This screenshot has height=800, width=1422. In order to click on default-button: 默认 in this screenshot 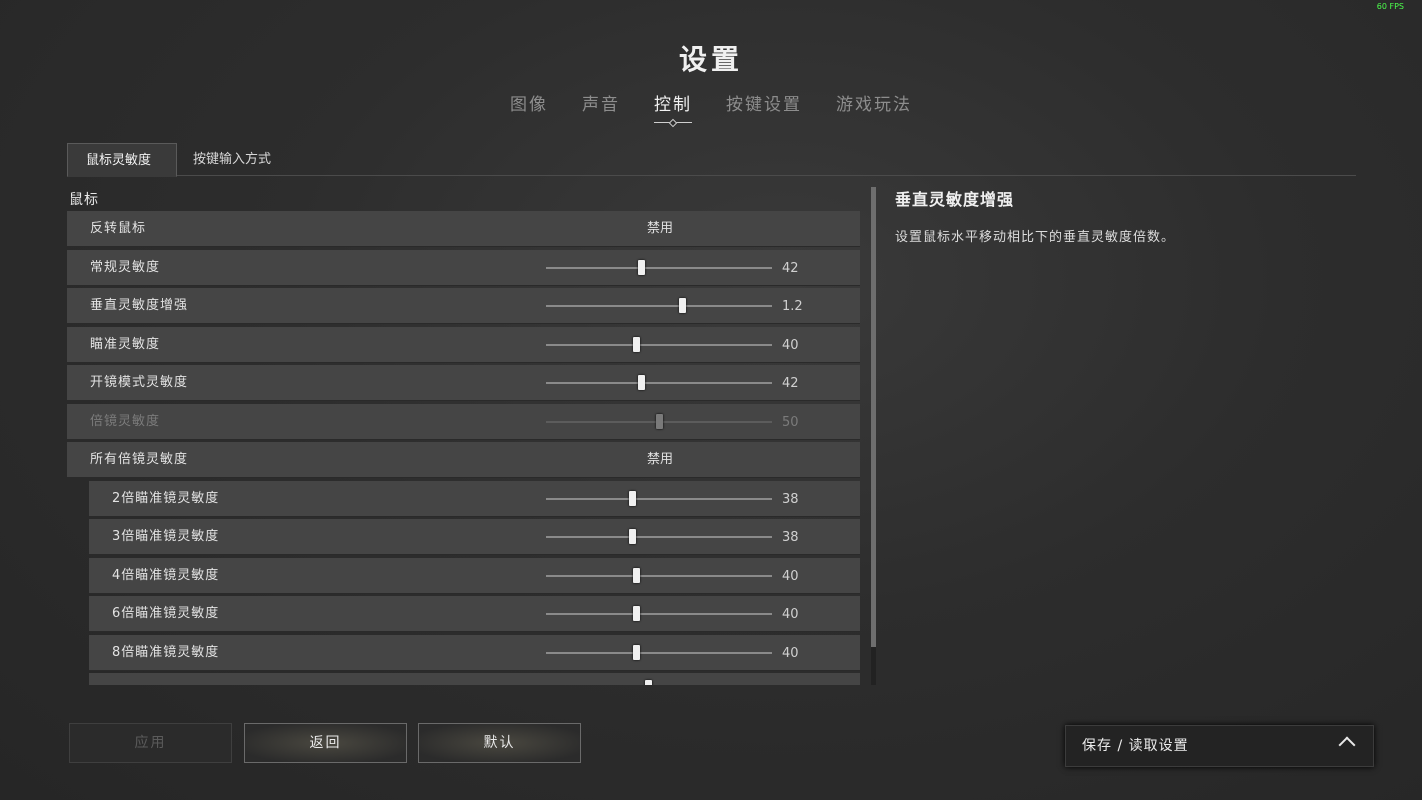, I will do `click(499, 743)`.